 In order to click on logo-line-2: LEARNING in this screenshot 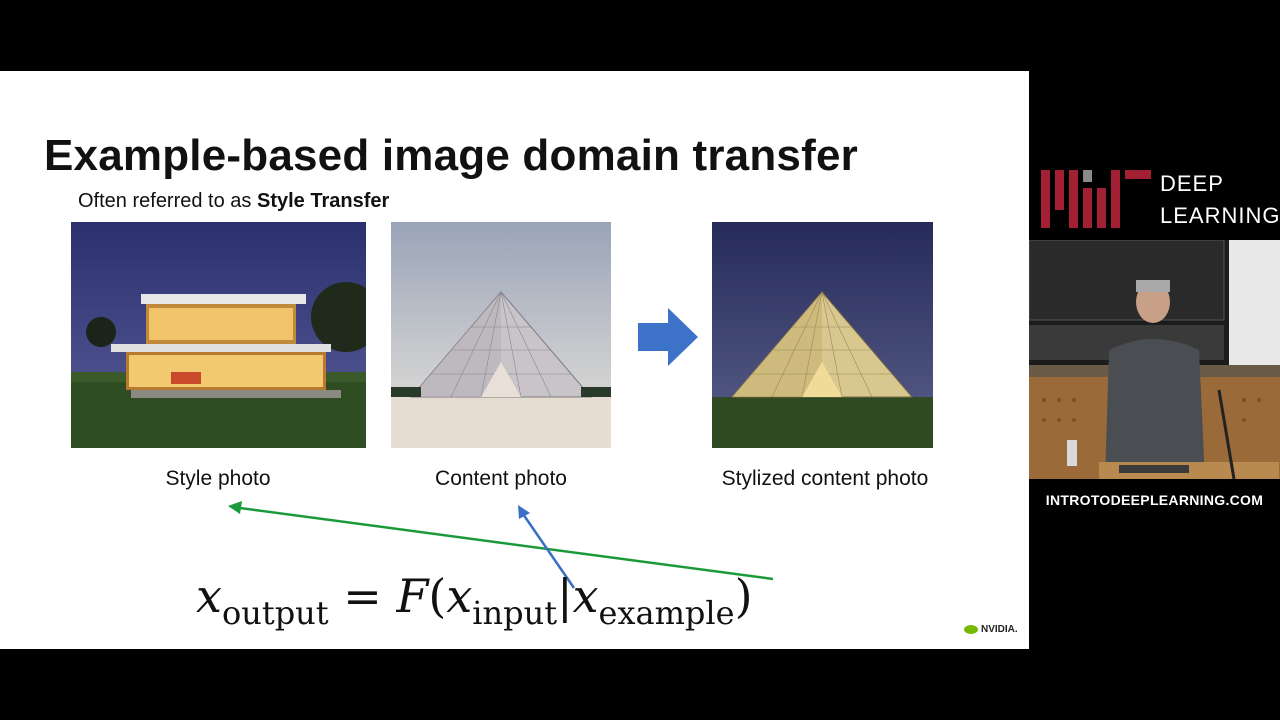, I will do `click(1220, 215)`.